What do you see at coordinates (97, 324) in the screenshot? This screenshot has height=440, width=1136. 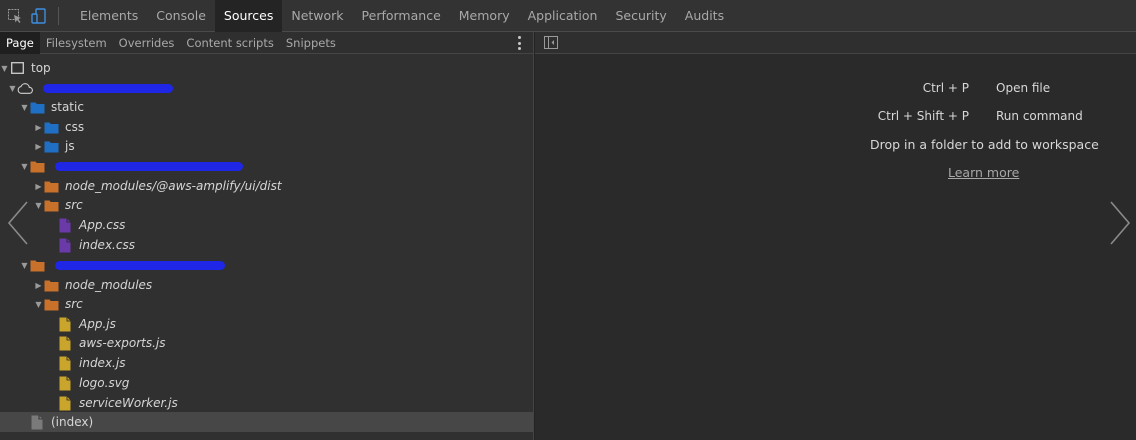 I see `tree-item-label: App.js` at bounding box center [97, 324].